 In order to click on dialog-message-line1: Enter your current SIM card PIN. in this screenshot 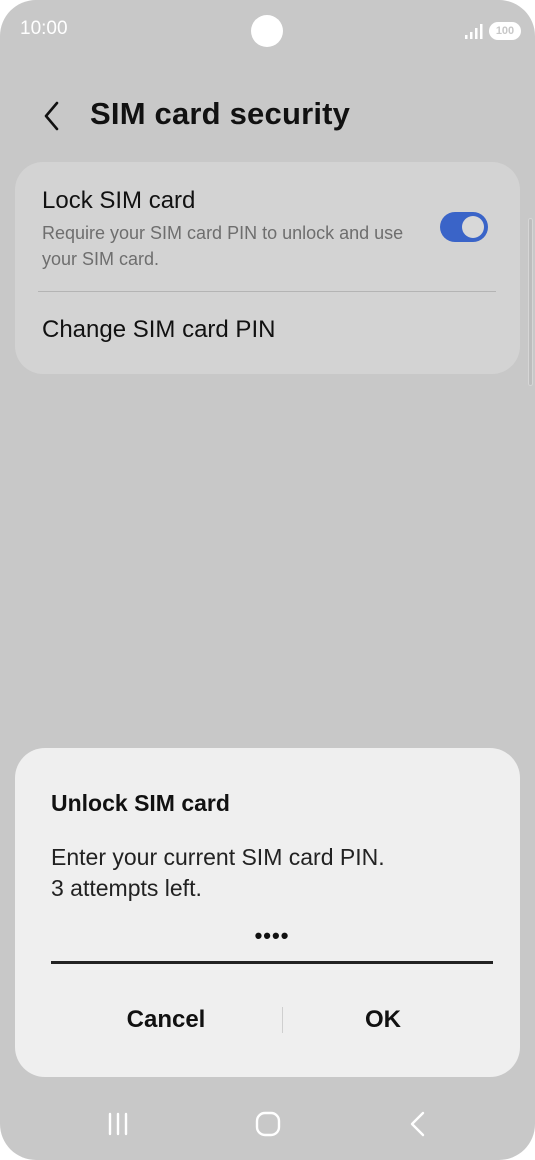, I will do `click(218, 857)`.